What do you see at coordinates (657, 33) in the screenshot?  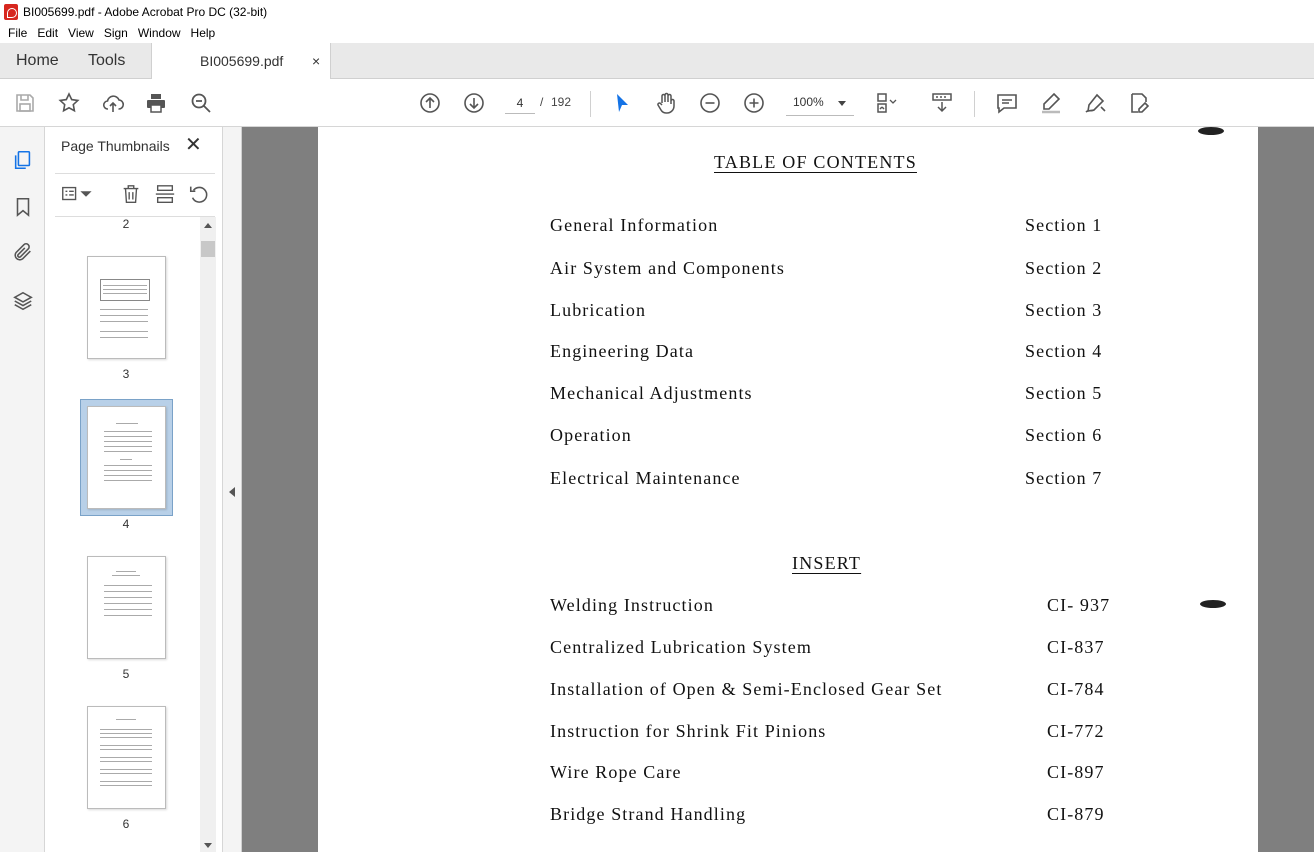 I see `menu-bar: File Edit View Sign Window Help` at bounding box center [657, 33].